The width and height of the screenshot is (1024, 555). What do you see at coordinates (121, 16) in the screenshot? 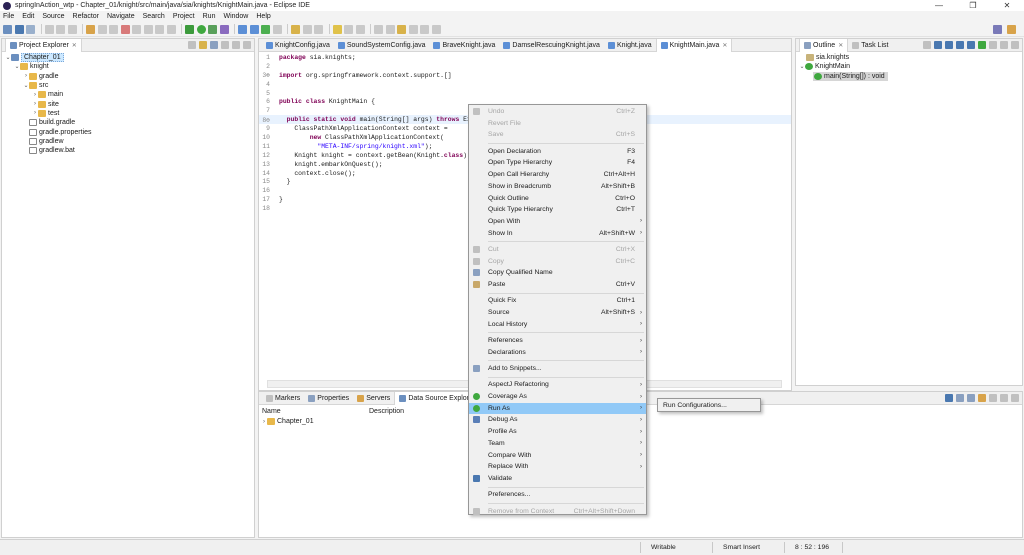
I see `menu-navigate: Navigate` at bounding box center [121, 16].